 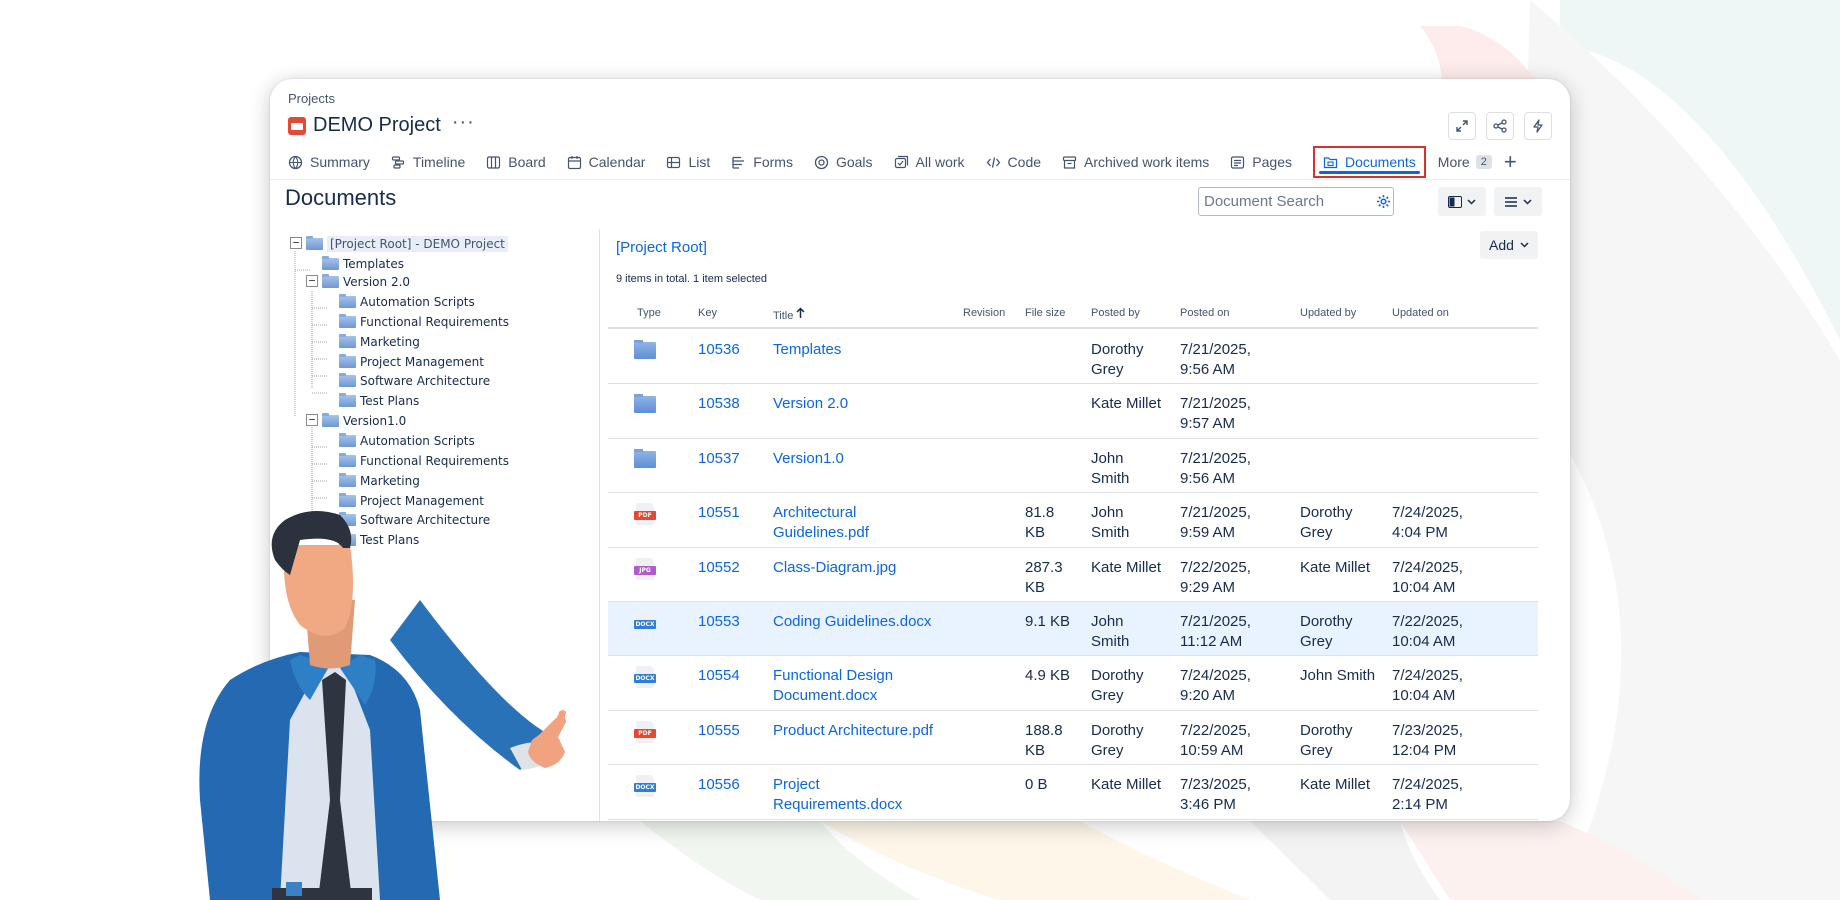 What do you see at coordinates (728, 459) in the screenshot?
I see `cell-key: 10537` at bounding box center [728, 459].